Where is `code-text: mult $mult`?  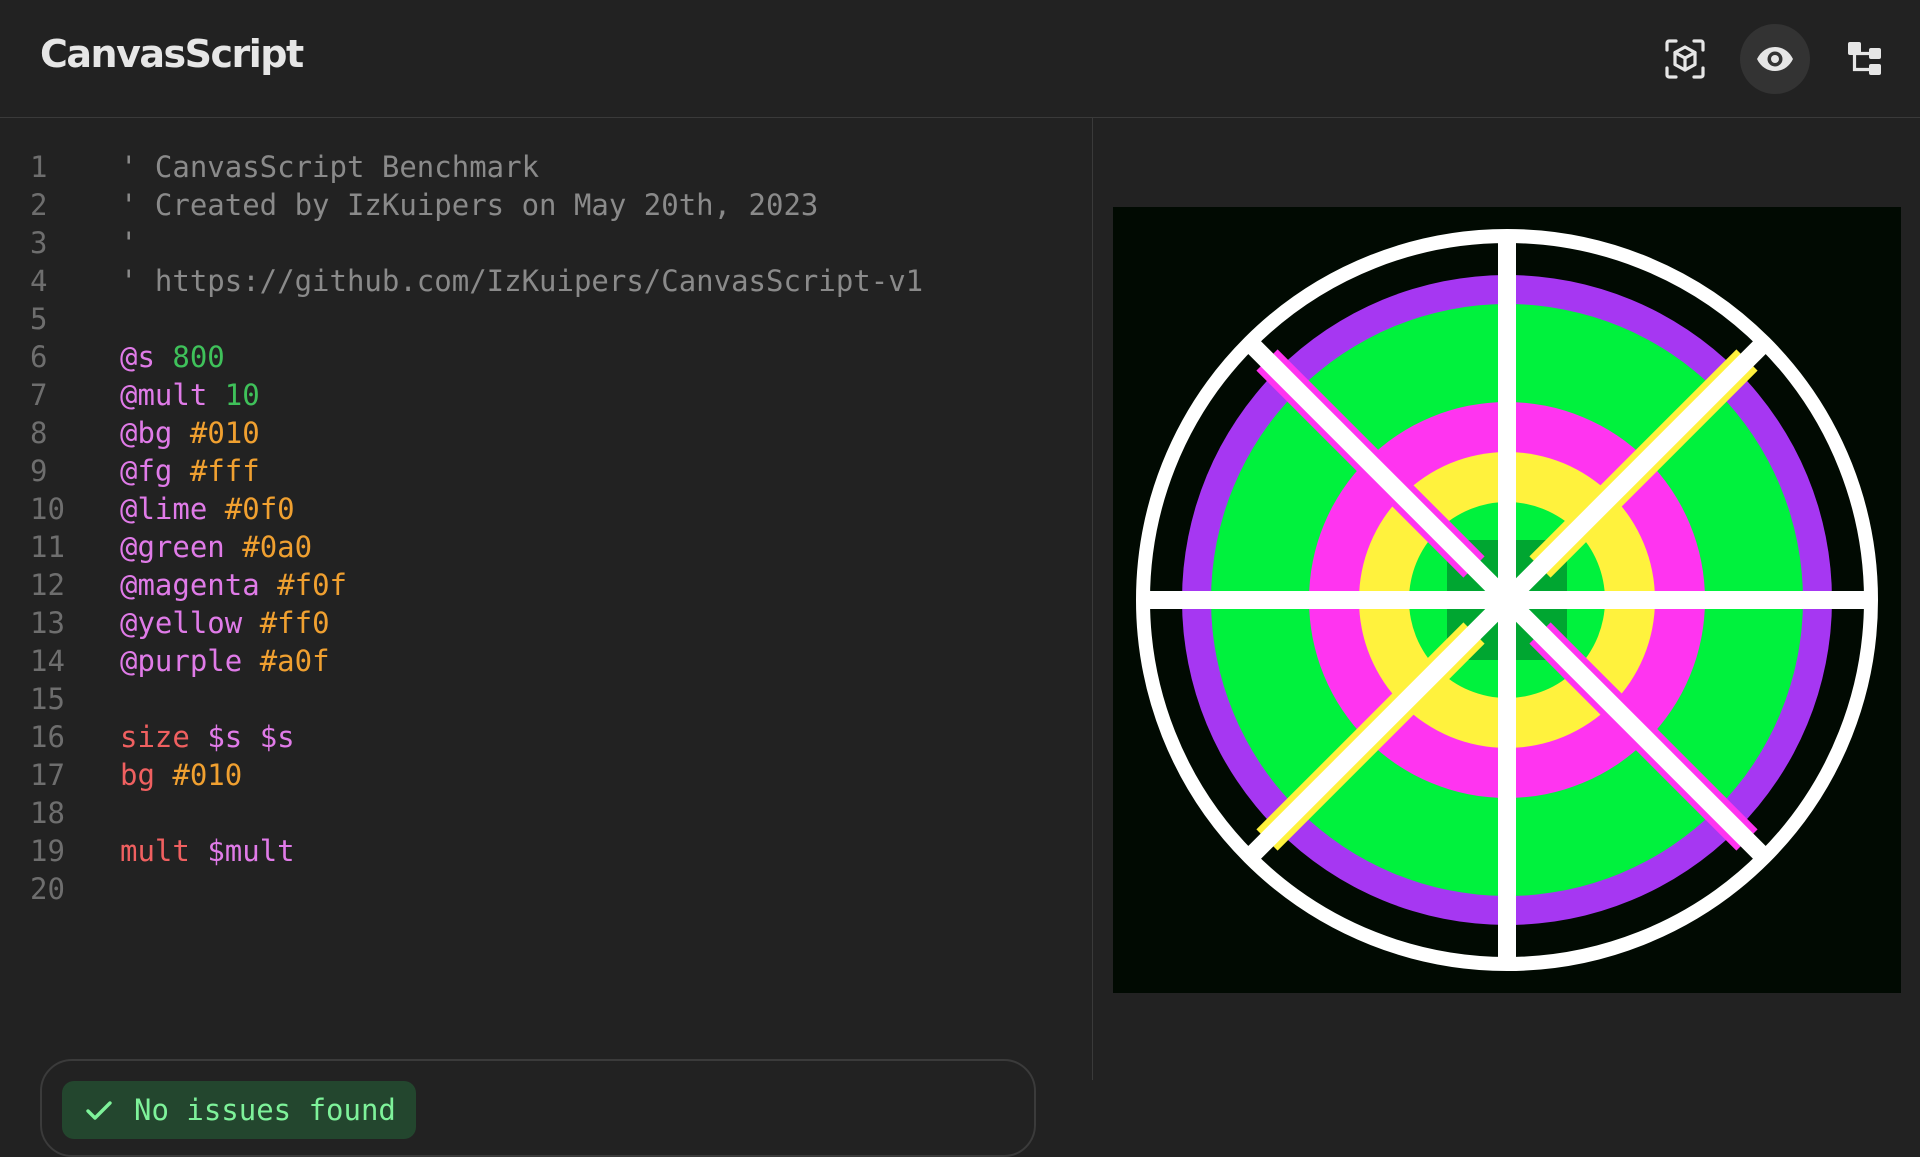 code-text: mult $mult is located at coordinates (207, 851).